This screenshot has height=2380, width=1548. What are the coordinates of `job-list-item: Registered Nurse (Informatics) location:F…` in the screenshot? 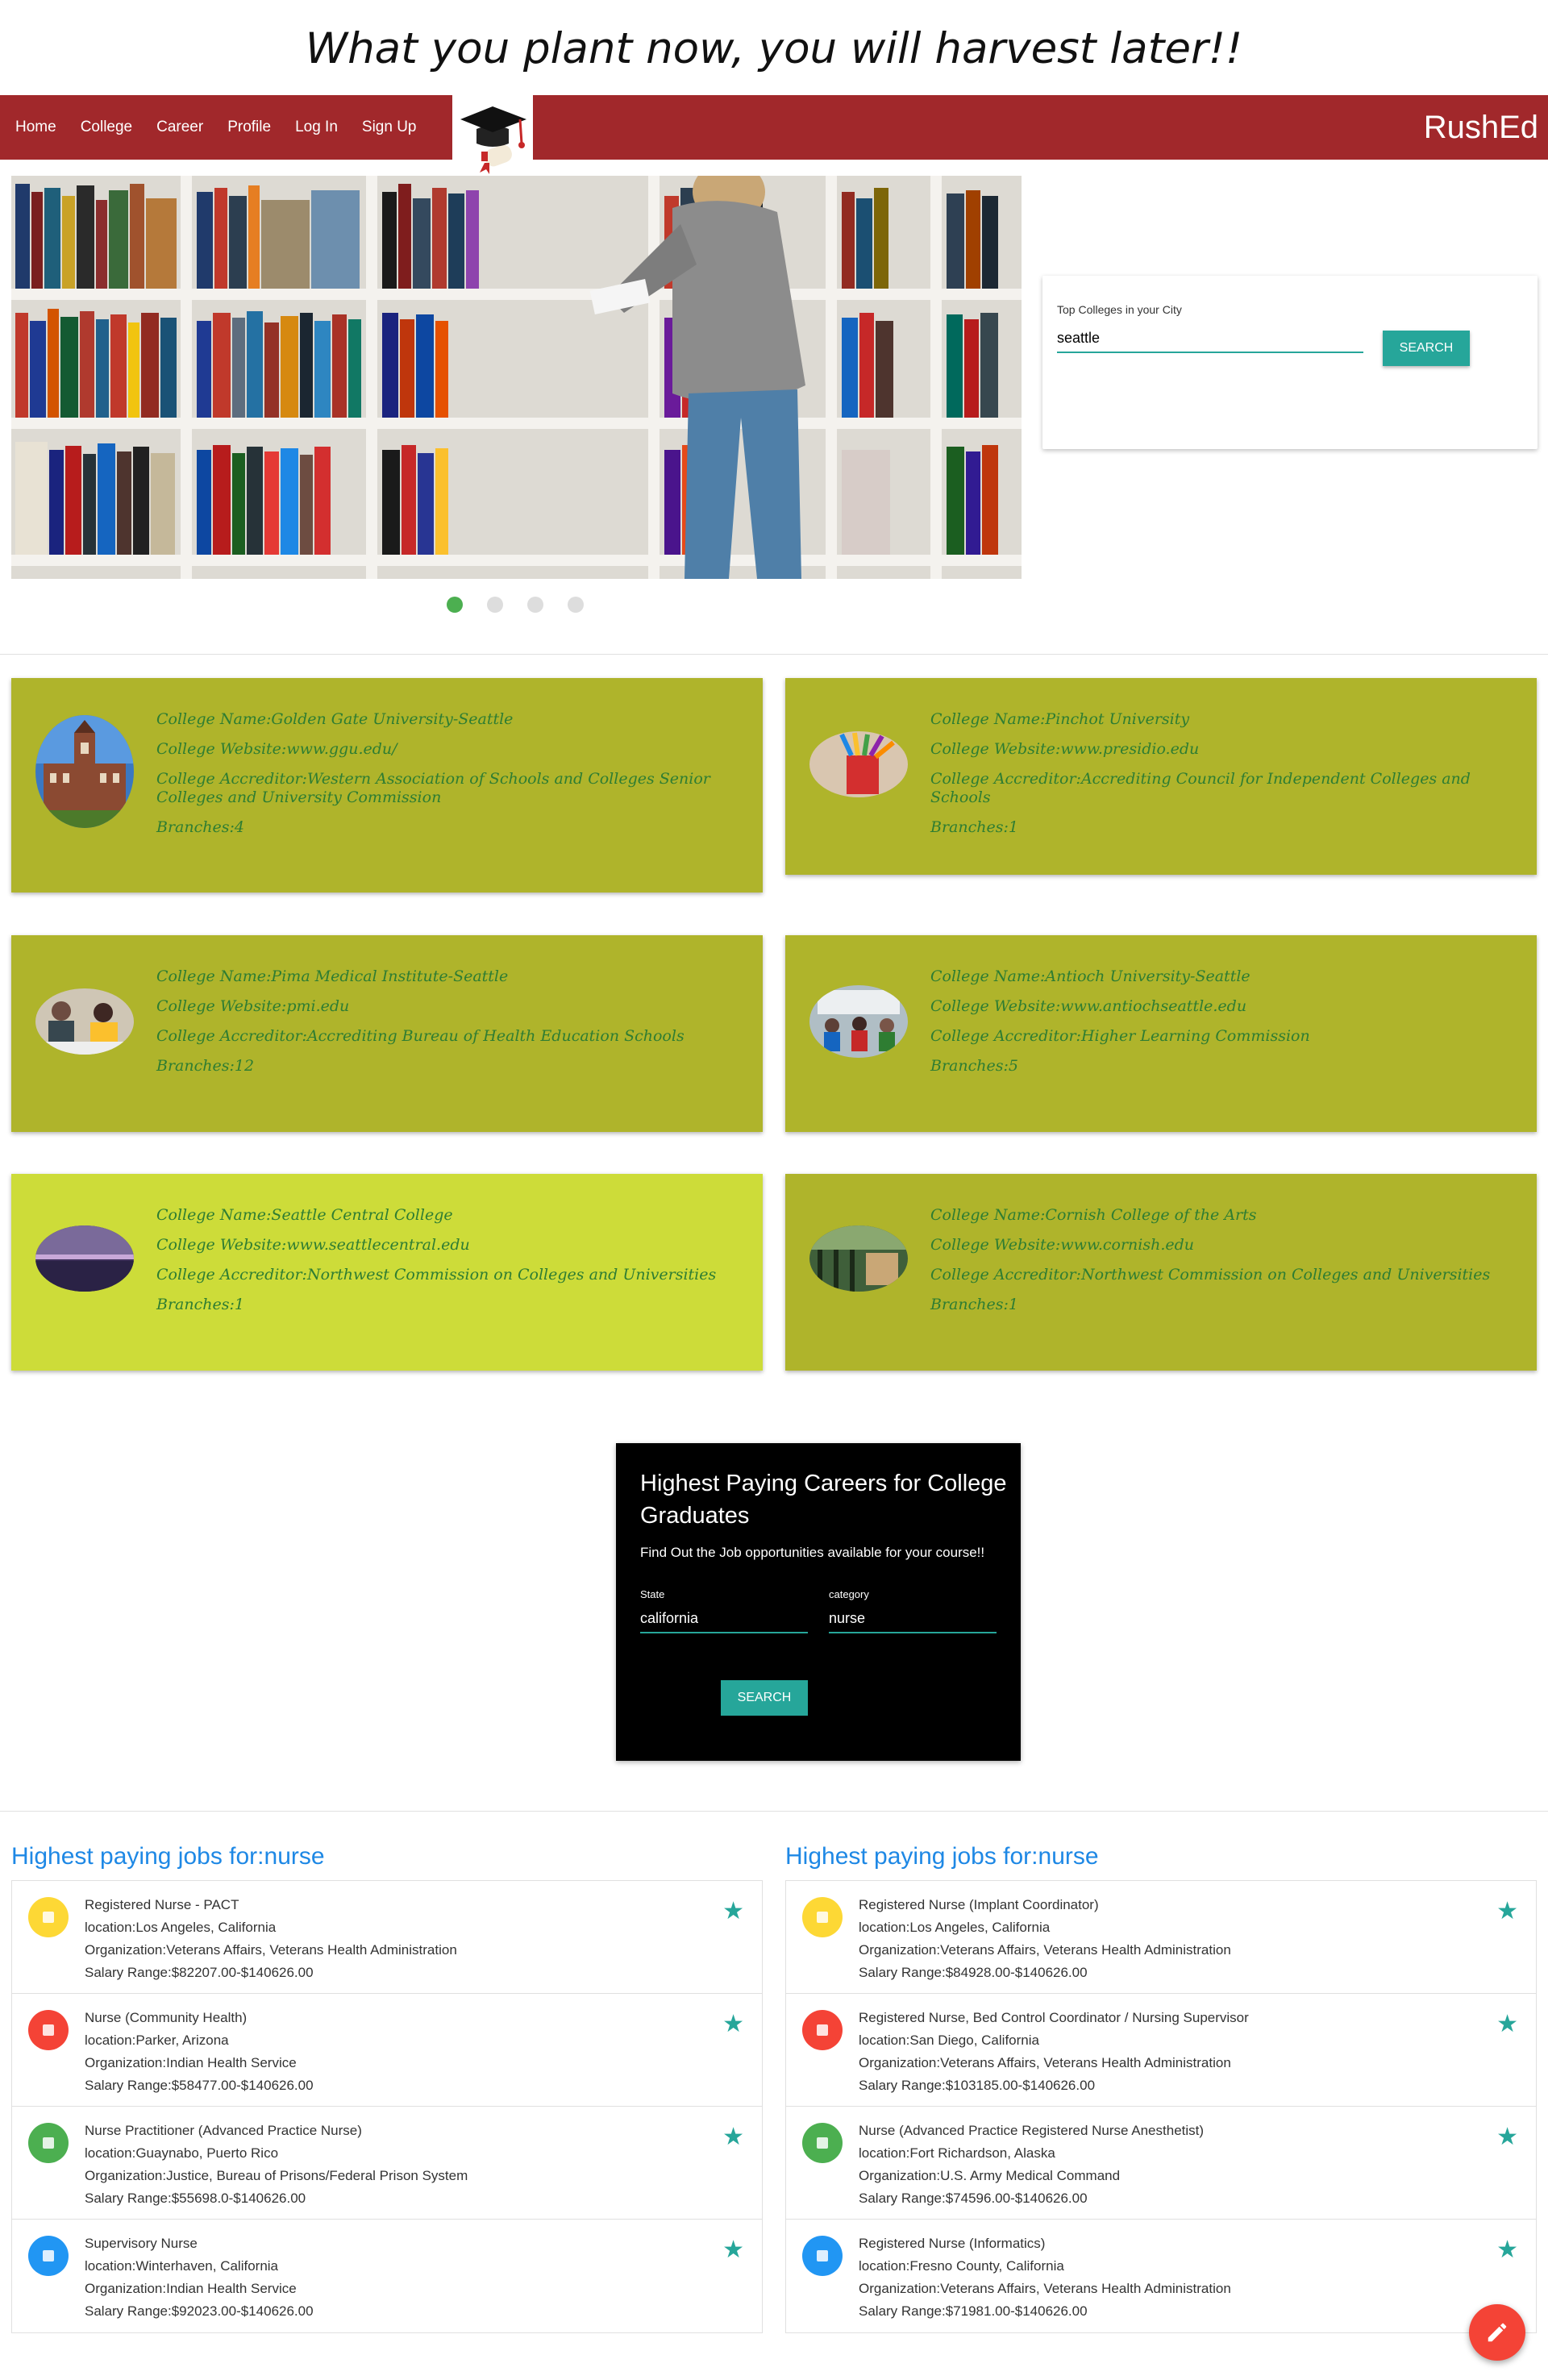 It's located at (1161, 2276).